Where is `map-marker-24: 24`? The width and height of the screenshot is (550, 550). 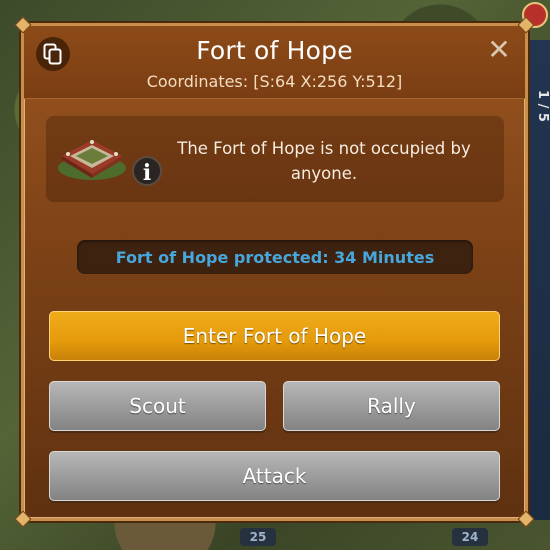 map-marker-24: 24 is located at coordinates (470, 537).